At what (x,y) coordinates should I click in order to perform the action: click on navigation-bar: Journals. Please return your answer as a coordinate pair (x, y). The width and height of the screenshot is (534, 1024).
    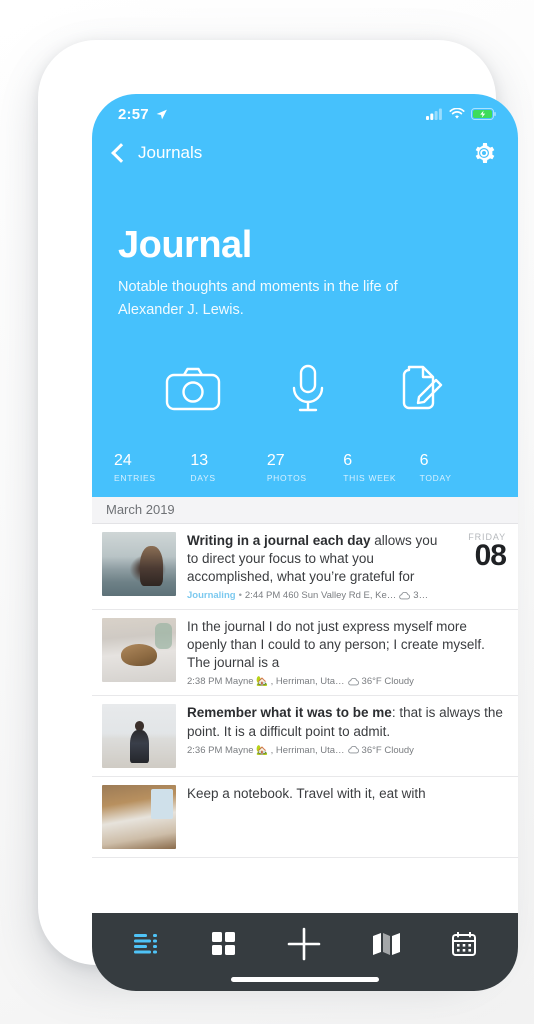
    Looking at the image, I should click on (305, 153).